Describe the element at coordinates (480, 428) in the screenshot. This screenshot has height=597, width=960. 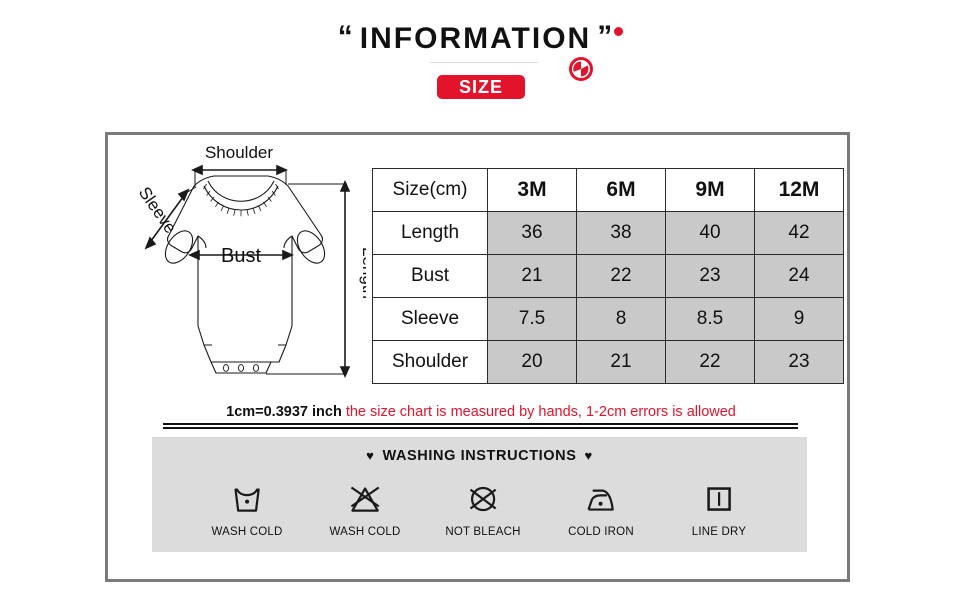
I see `note-divider-bottom` at that location.